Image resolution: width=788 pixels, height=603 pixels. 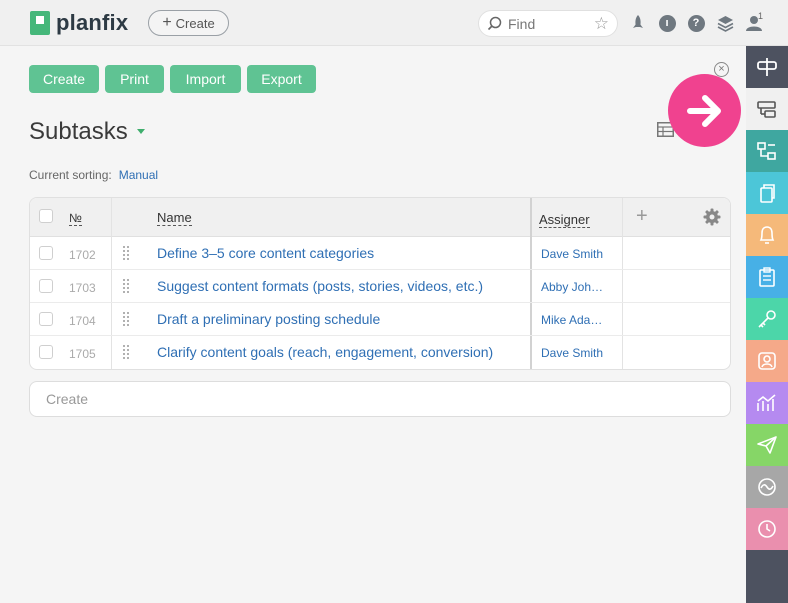 What do you see at coordinates (601, 24) in the screenshot?
I see `star-icon: ☆` at bounding box center [601, 24].